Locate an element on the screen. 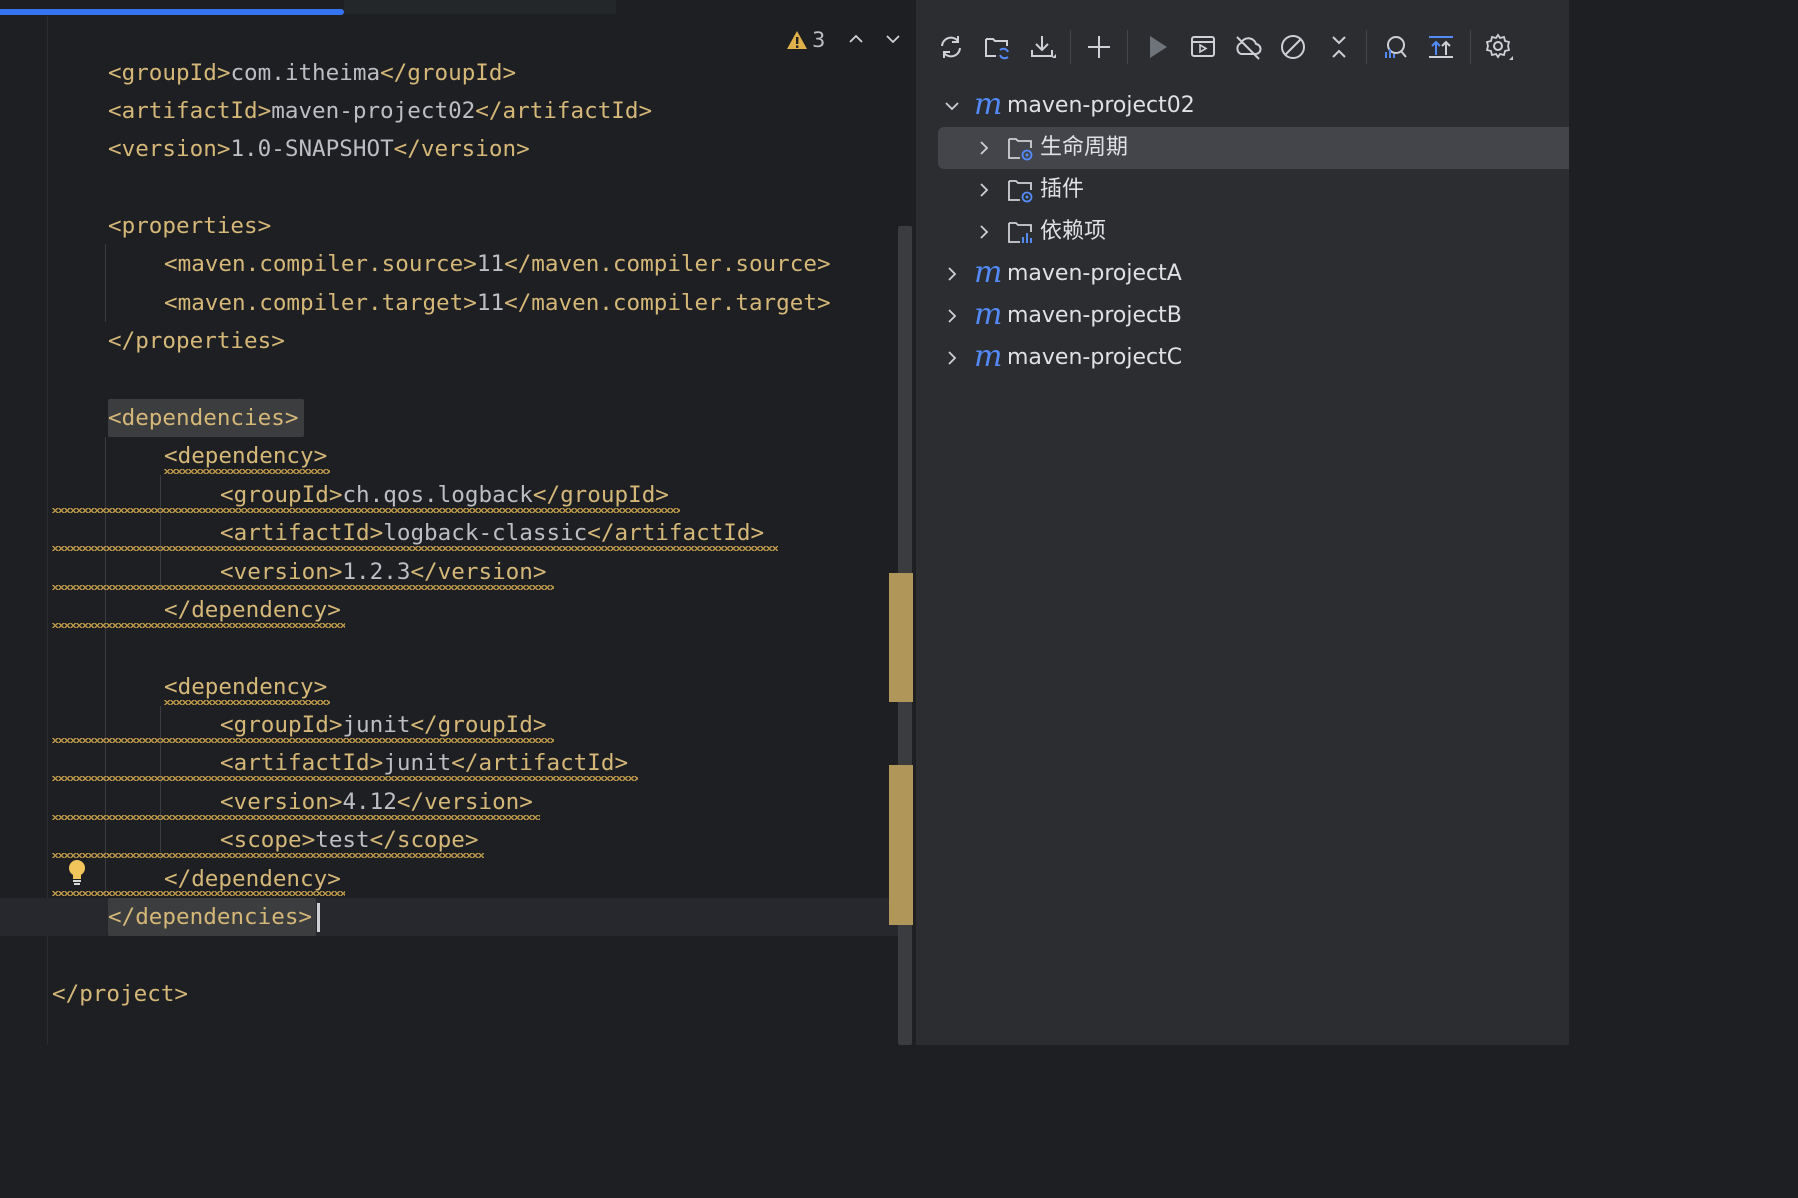  plugins-folder-icon is located at coordinates (1020, 191).